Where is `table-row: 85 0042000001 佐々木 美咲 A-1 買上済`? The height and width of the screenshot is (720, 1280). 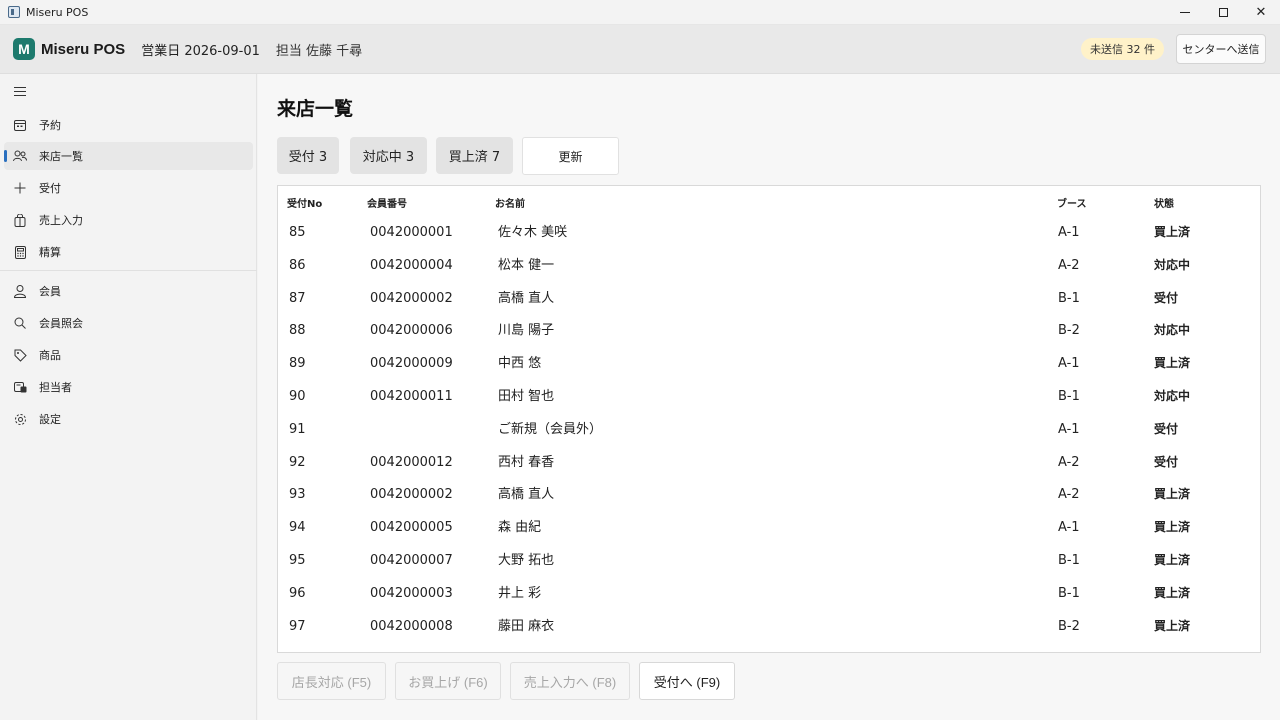 table-row: 85 0042000001 佐々木 美咲 A-1 買上済 is located at coordinates (769, 232).